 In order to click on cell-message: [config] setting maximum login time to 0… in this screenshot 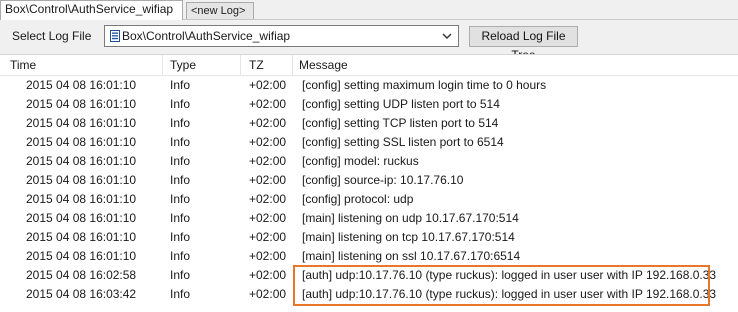, I will do `click(424, 85)`.